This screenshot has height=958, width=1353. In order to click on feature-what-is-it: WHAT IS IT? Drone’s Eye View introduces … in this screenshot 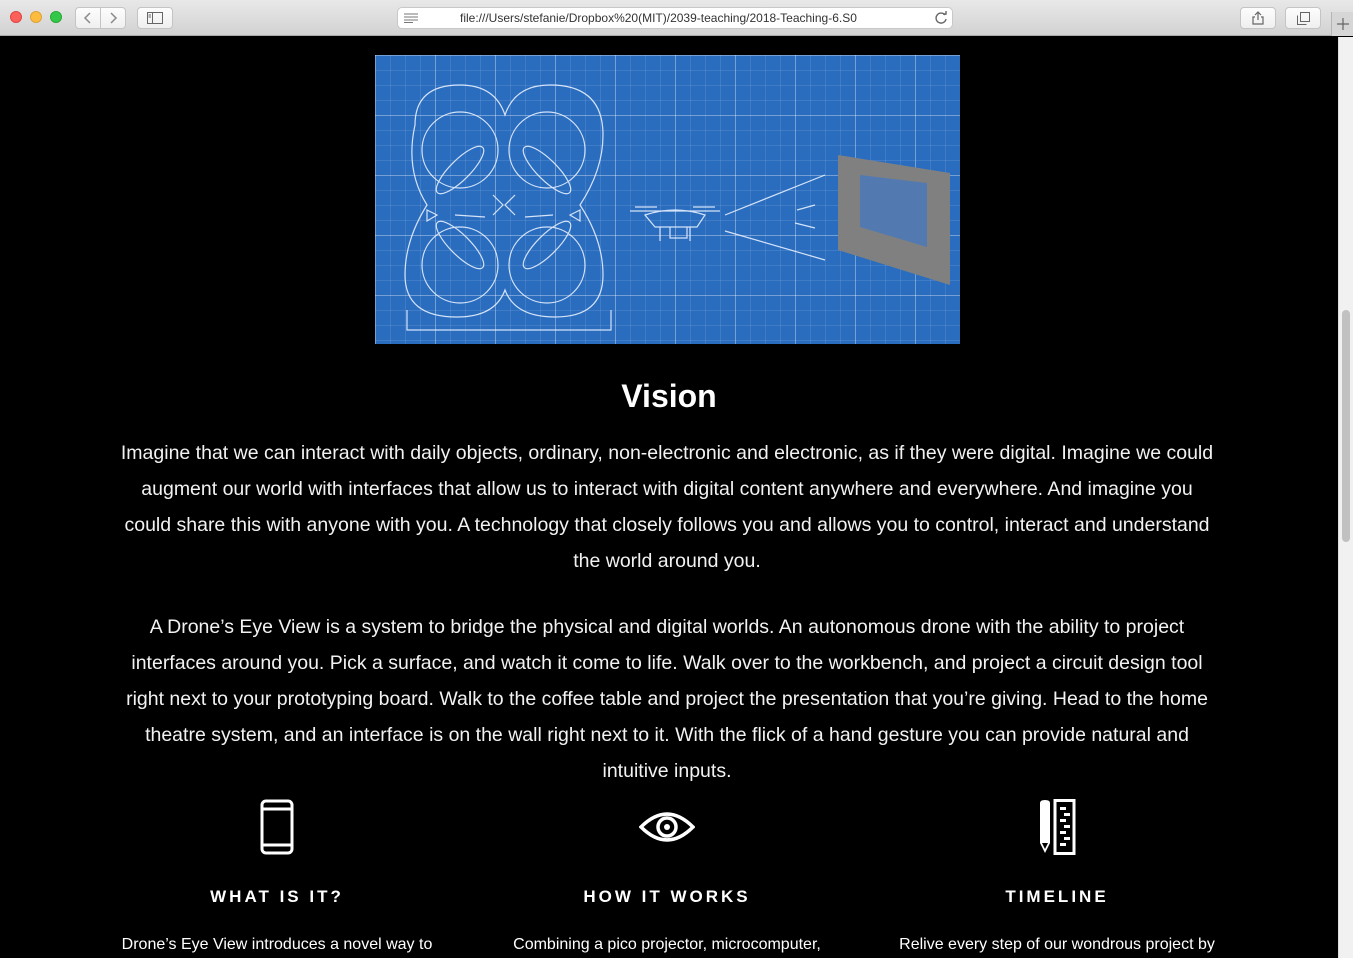, I will do `click(277, 876)`.